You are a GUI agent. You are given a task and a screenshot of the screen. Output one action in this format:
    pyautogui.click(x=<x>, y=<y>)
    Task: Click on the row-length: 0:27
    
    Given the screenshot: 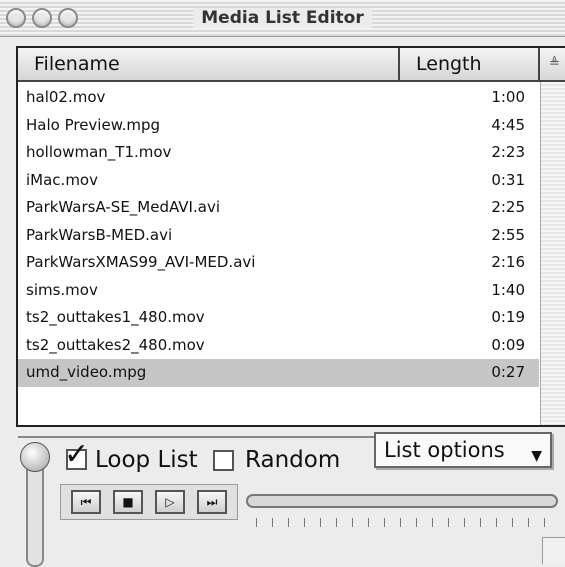 What is the action you would take?
    pyautogui.click(x=508, y=372)
    